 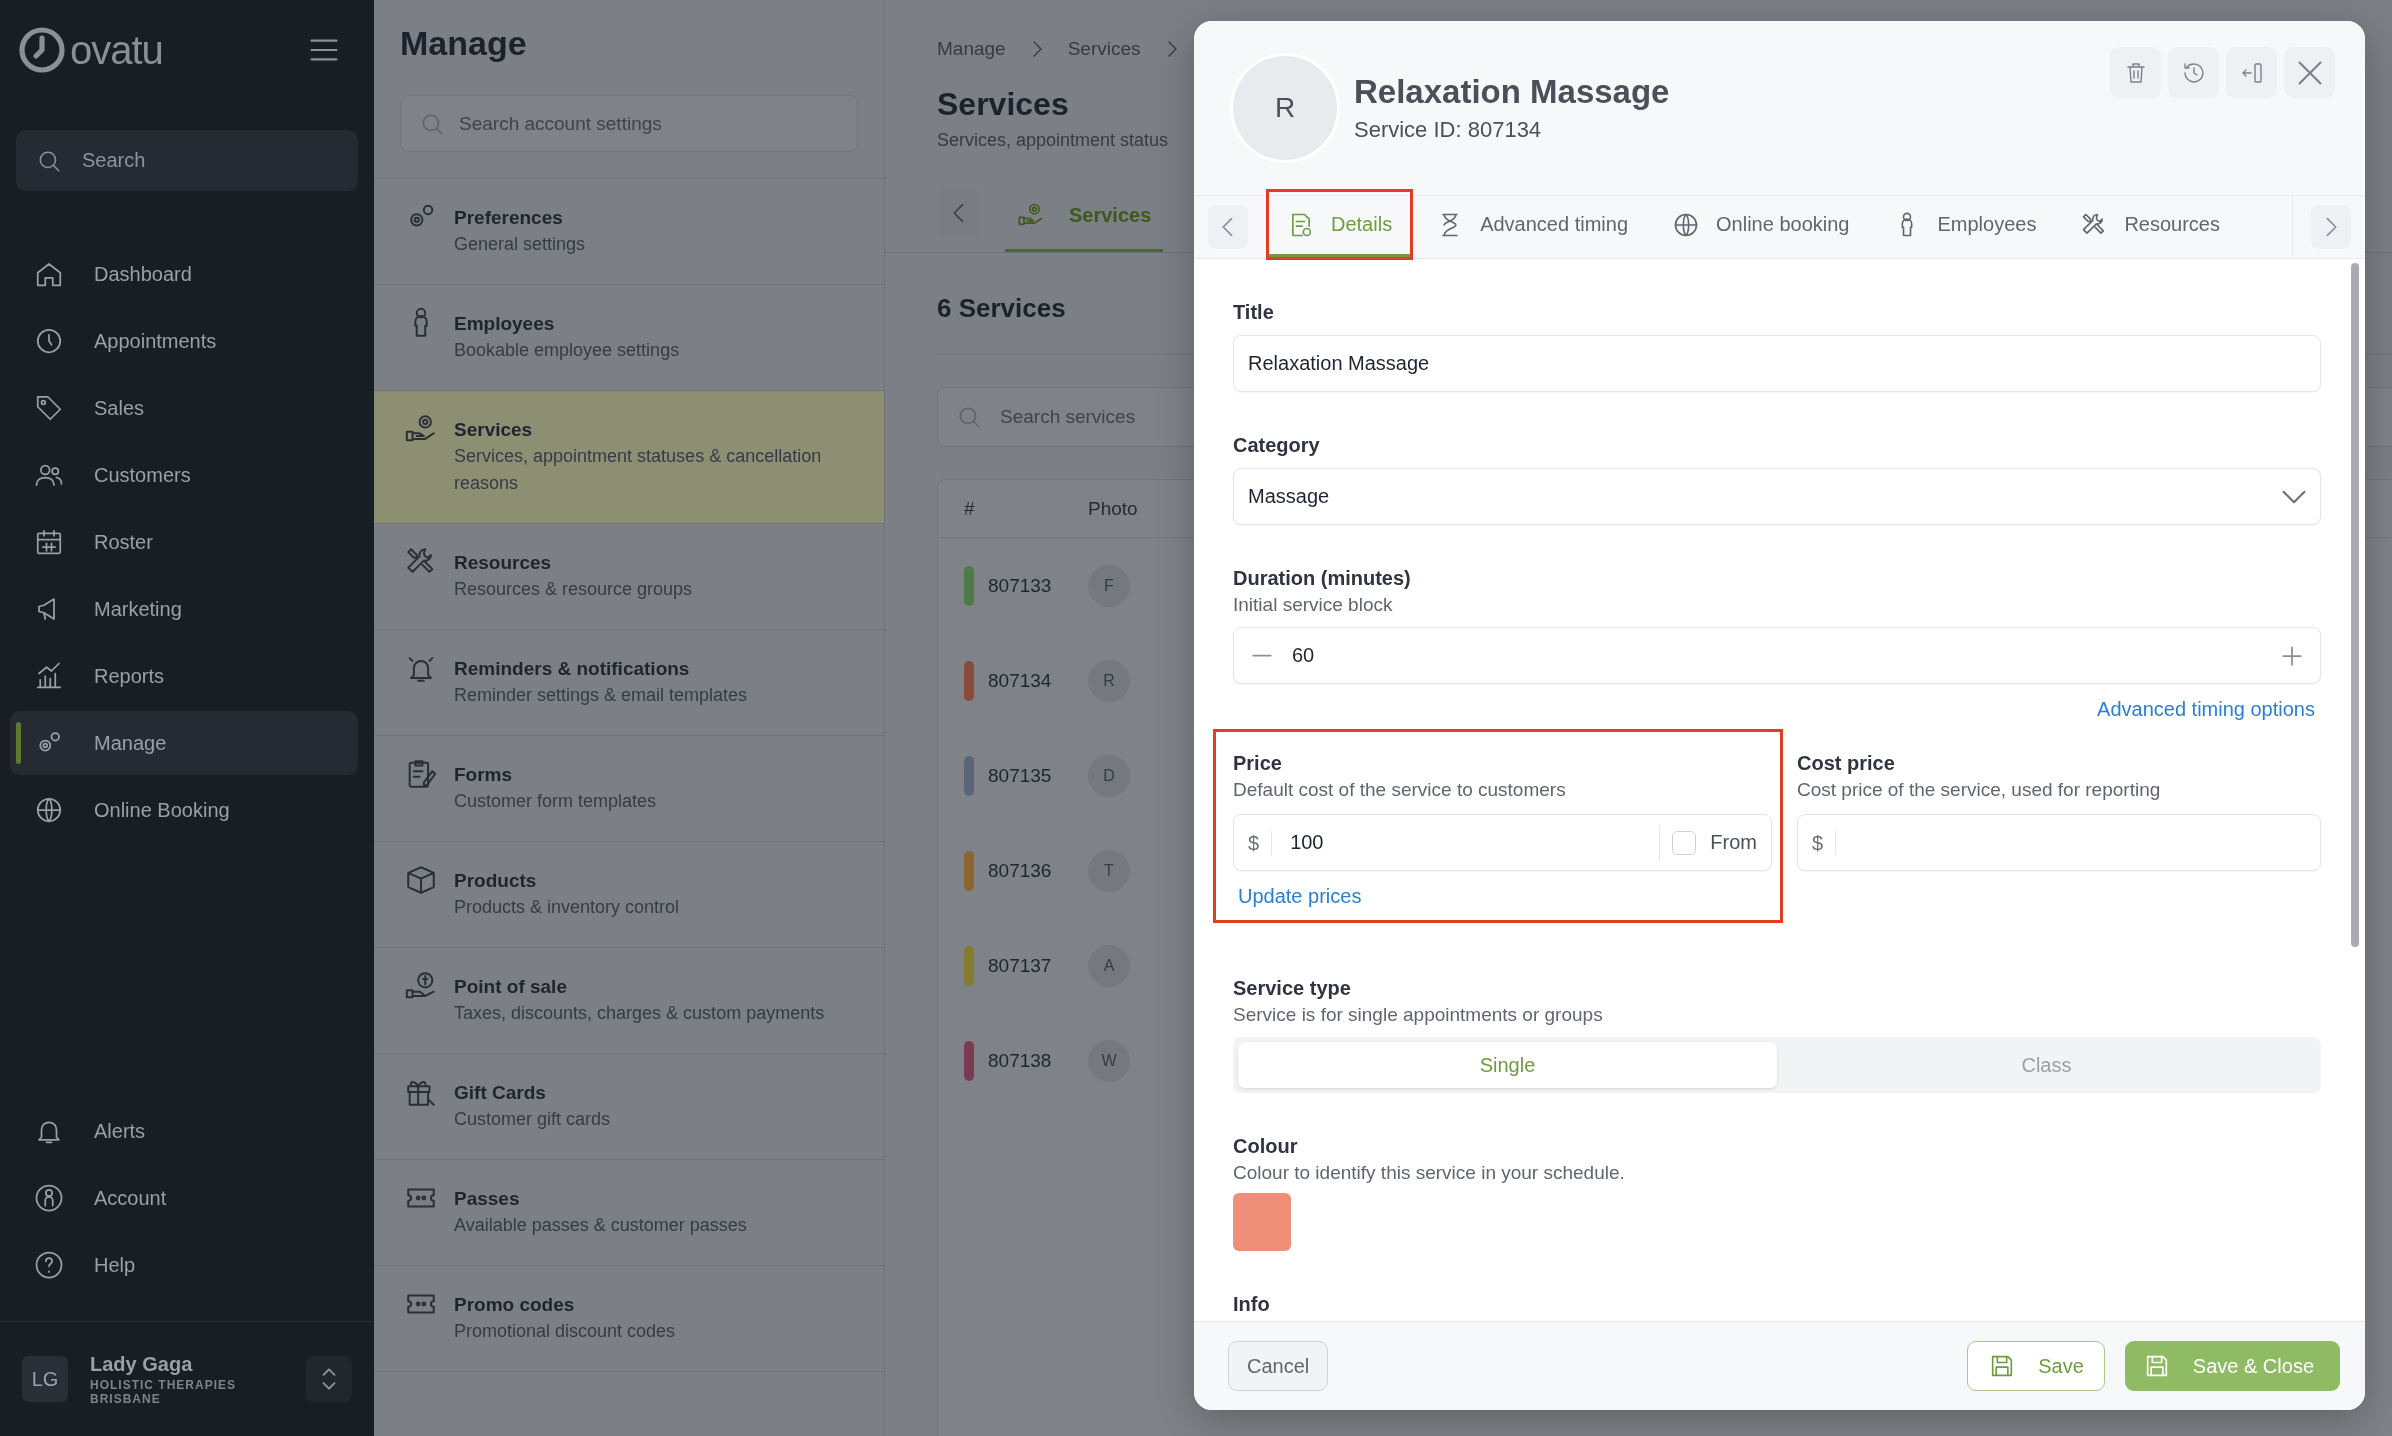 I want to click on business-name: HOLISTIC THERAPIES BRISBANE, so click(x=163, y=1391).